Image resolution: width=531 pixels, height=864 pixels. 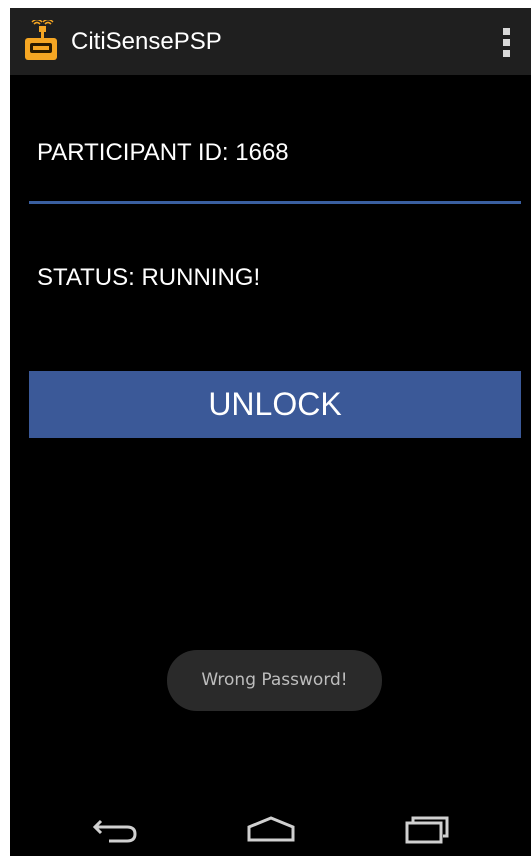 What do you see at coordinates (149, 277) in the screenshot?
I see `status-label: STATUS: RUNNING!` at bounding box center [149, 277].